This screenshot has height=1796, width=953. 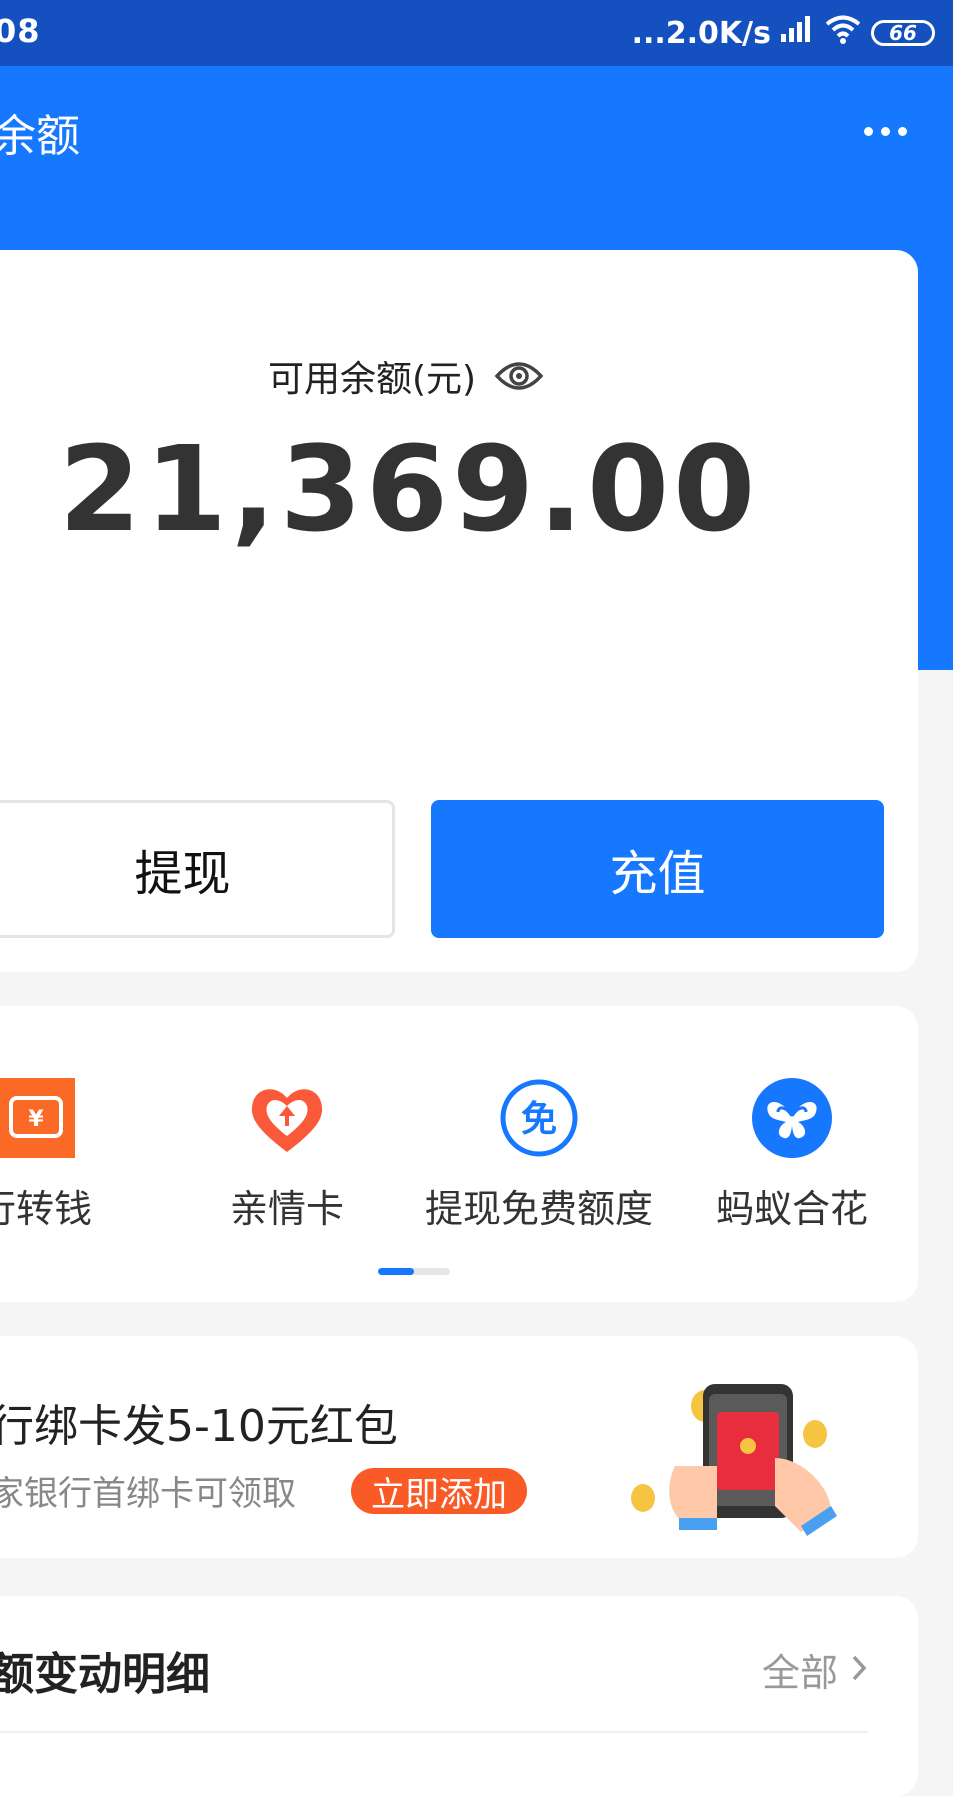 What do you see at coordinates (725, 1456) in the screenshot?
I see `red-packet-phone-illustration` at bounding box center [725, 1456].